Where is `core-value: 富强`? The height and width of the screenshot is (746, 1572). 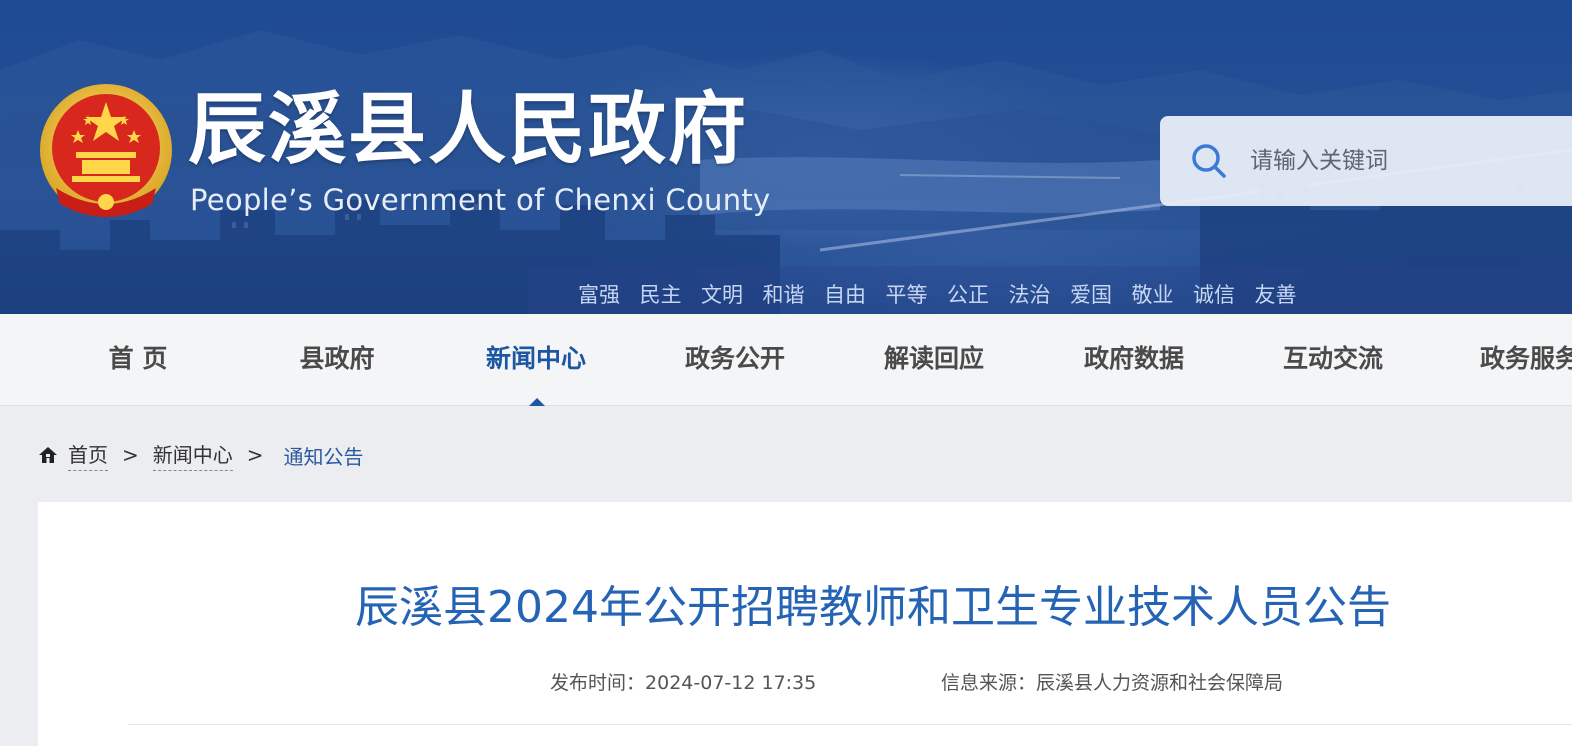
core-value: 富强 is located at coordinates (599, 295).